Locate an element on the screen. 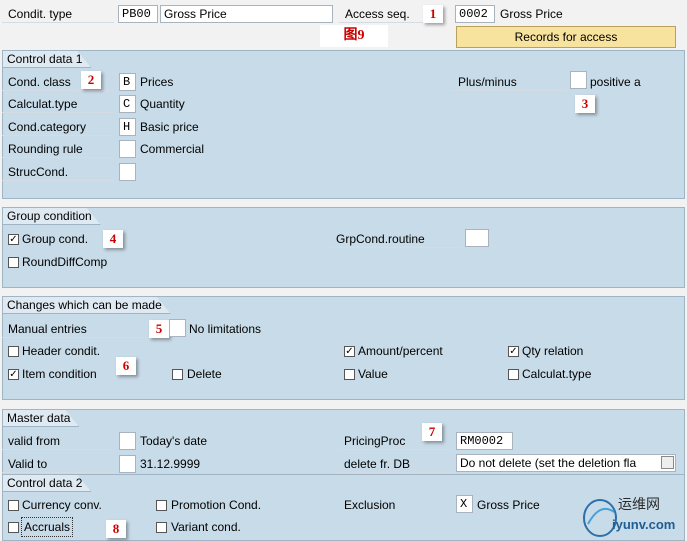  value-checkbox is located at coordinates (349, 374).